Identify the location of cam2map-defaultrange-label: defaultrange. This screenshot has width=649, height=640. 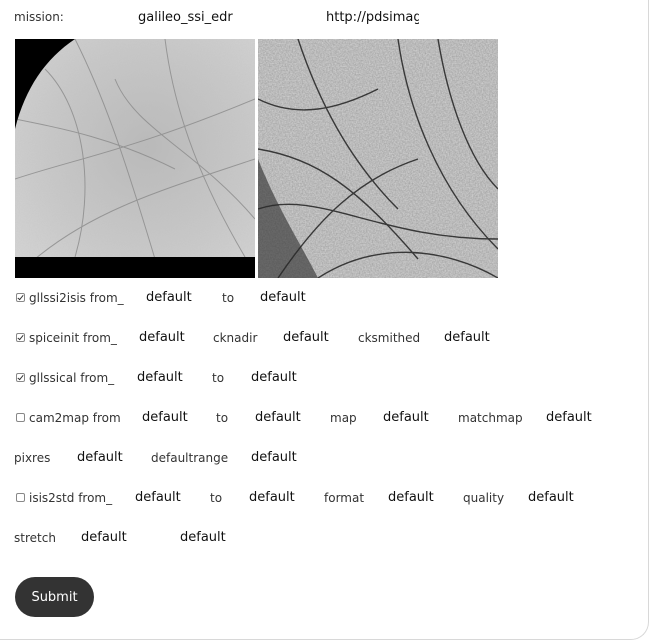
(190, 458).